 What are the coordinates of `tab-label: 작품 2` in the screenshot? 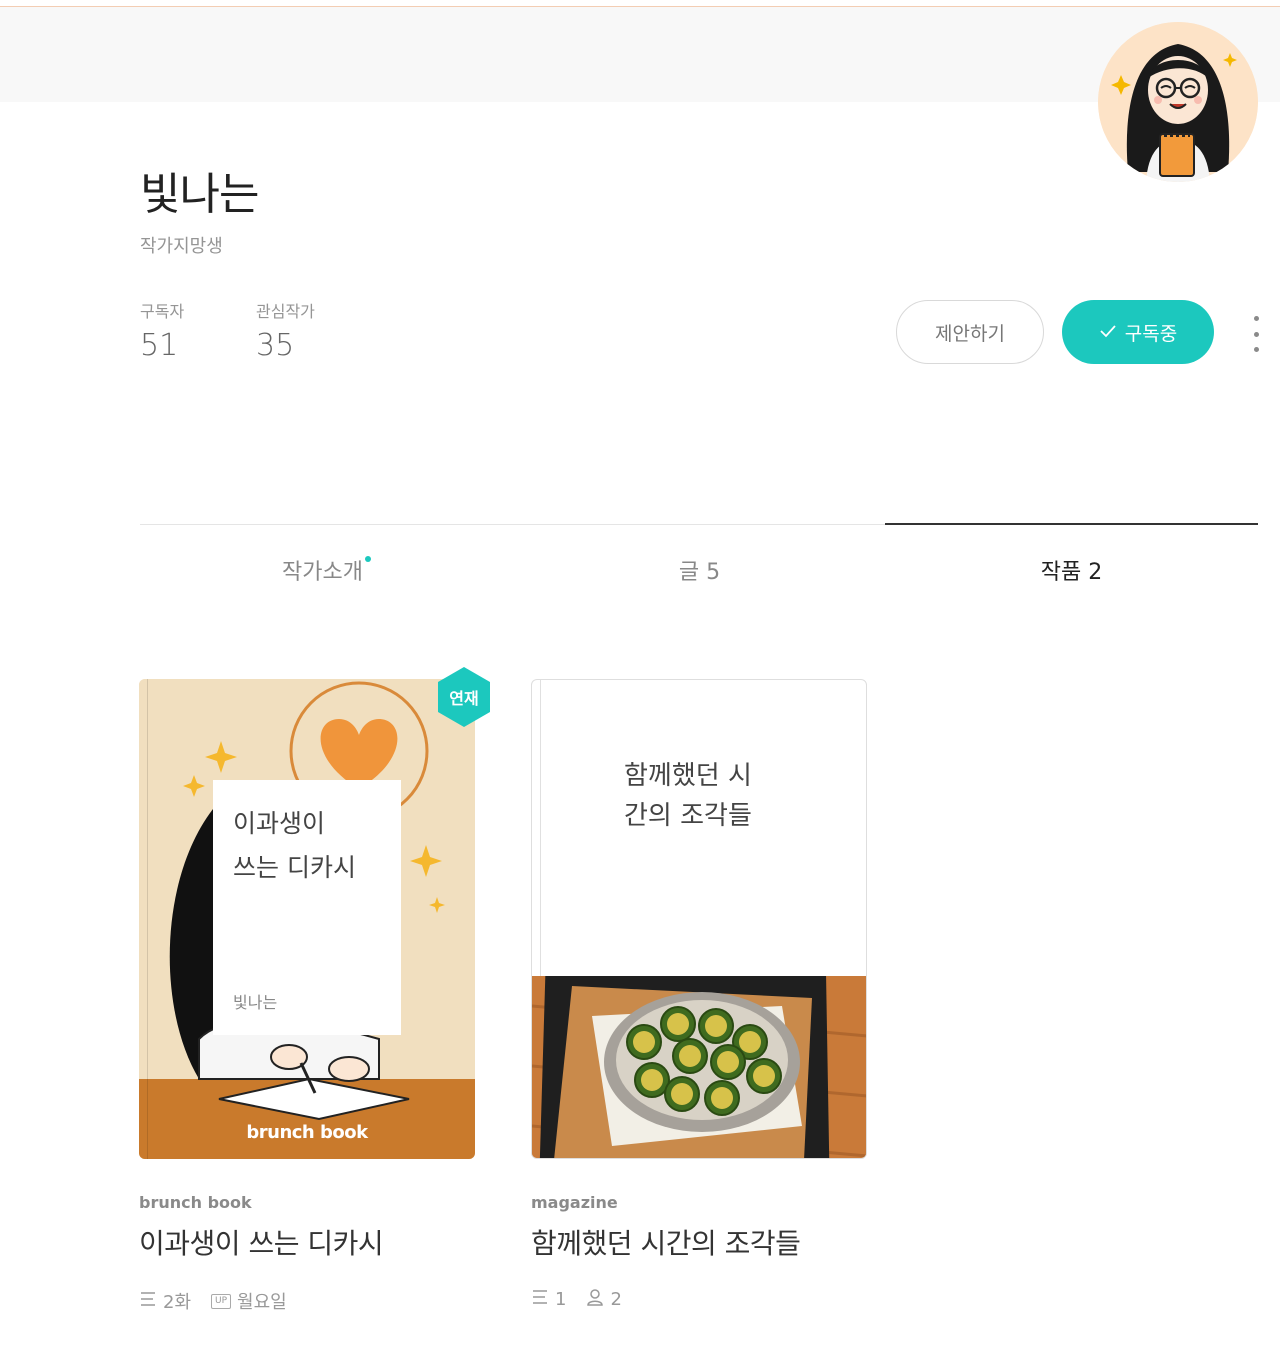 It's located at (1071, 572).